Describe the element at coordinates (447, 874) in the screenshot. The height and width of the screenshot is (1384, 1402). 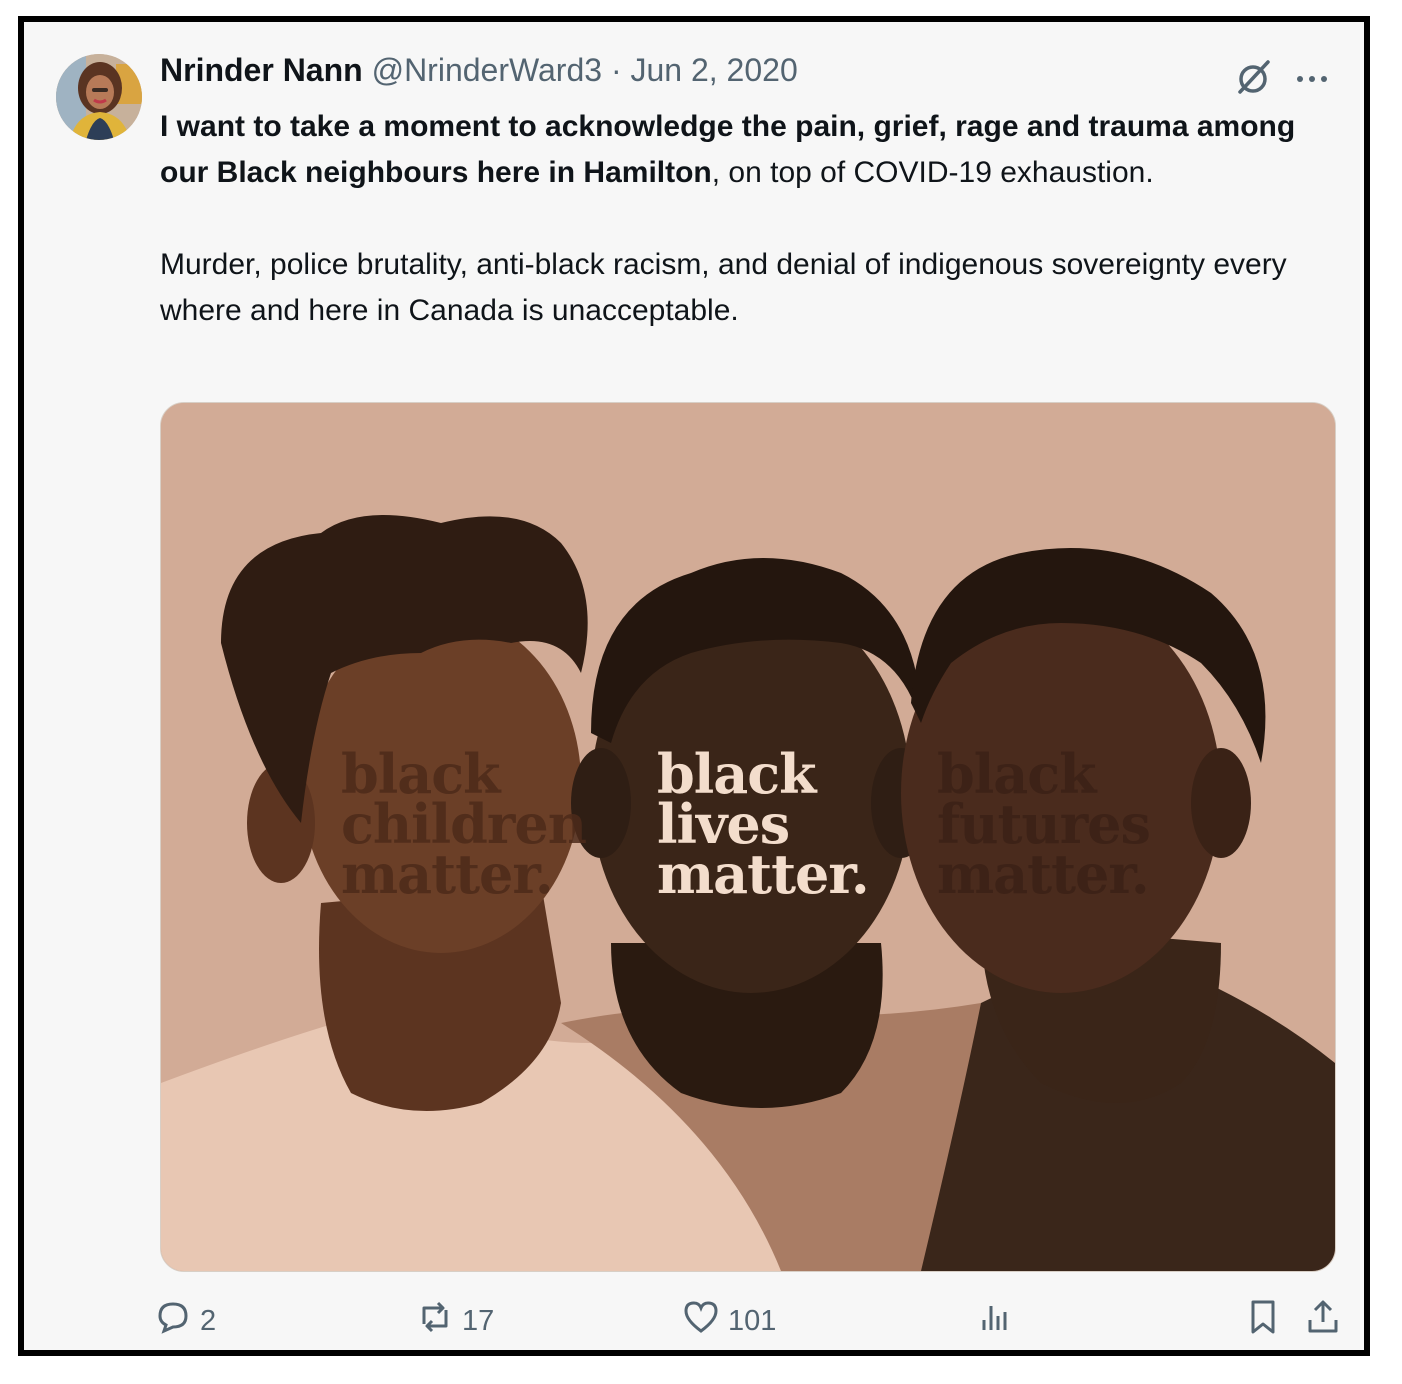
I see `left-face-line-3: matter.` at that location.